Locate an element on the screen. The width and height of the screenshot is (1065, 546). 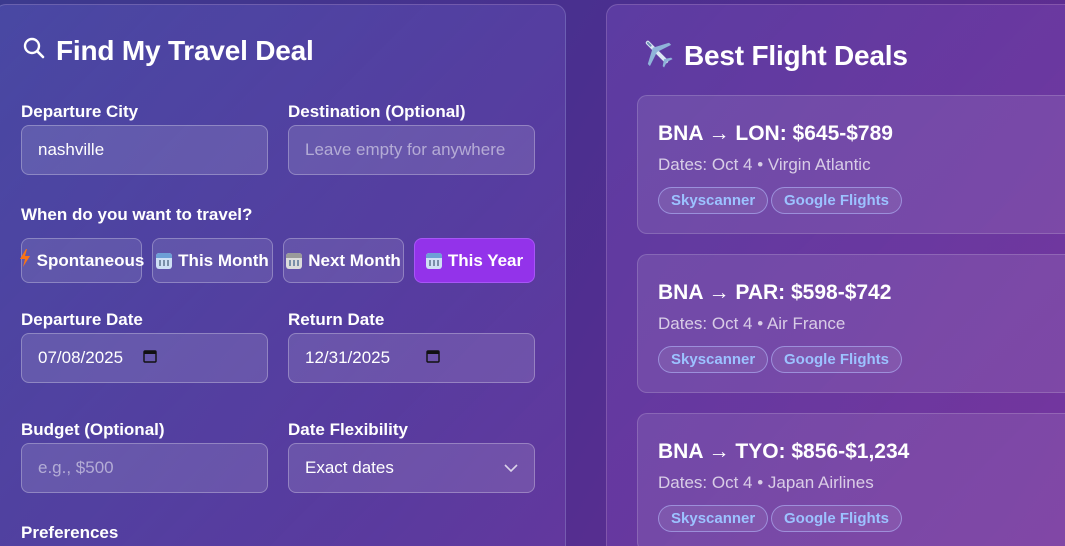
timeframe-label: This Month is located at coordinates (223, 260).